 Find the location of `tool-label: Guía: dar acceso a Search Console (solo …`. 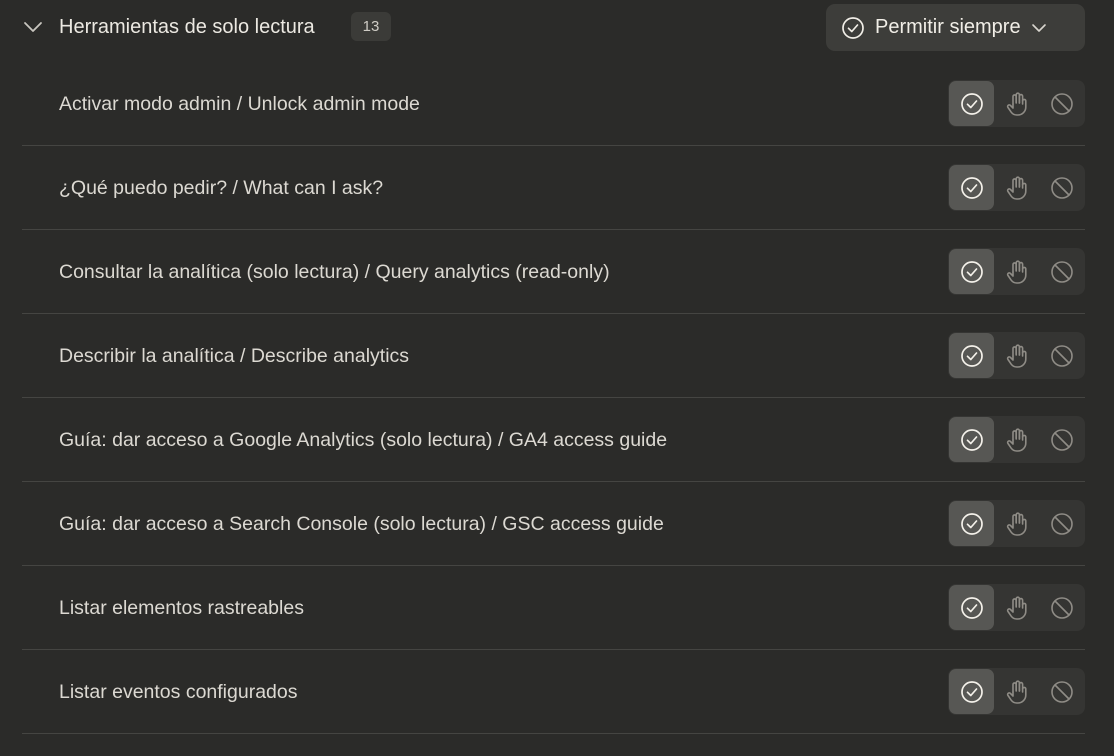

tool-label: Guía: dar acceso a Search Console (solo … is located at coordinates (361, 524).